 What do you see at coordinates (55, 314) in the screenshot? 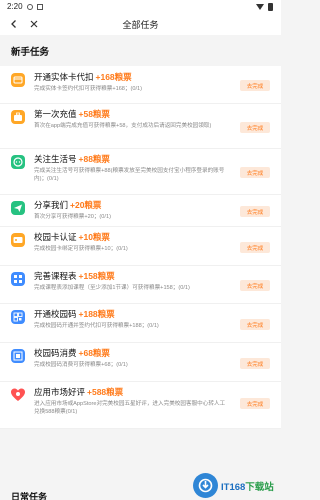
I see `task-title-text: 开通校园码` at bounding box center [55, 314].